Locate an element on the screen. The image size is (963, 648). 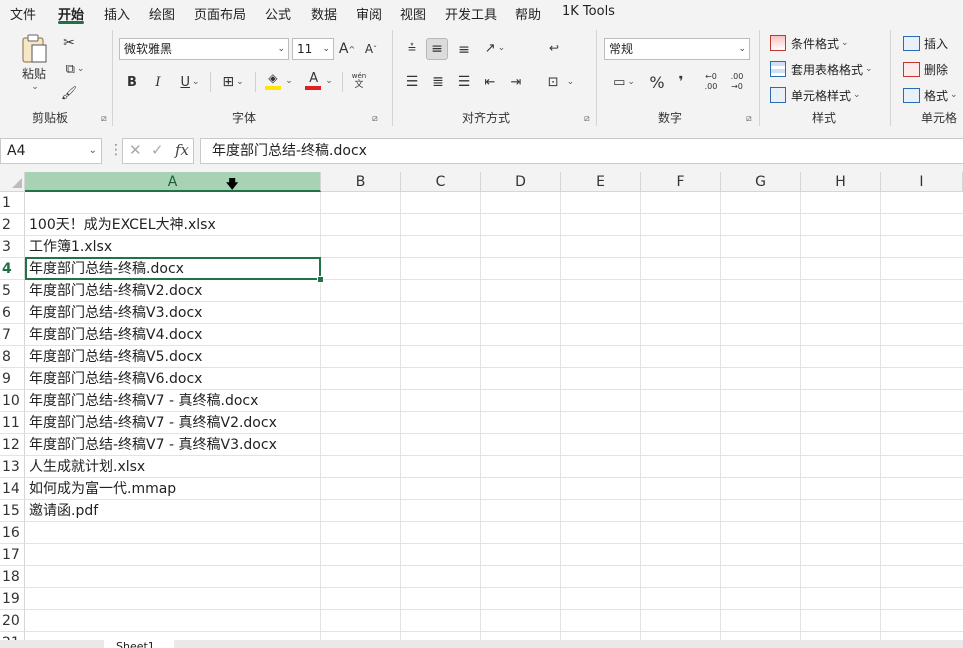
row-header: 7 is located at coordinates (12, 335).